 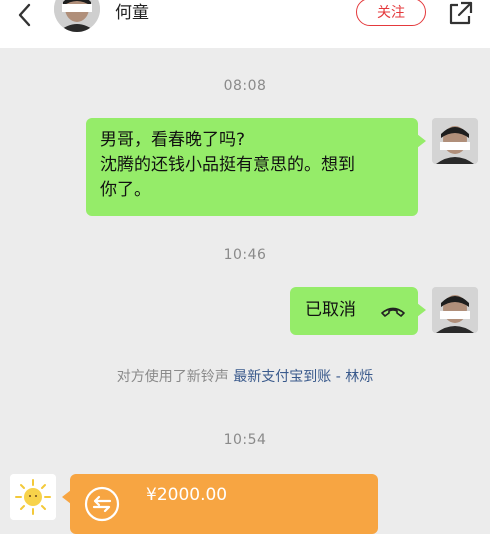 I want to click on message-line: 沈腾的还钱小品挺有意思的。想到, so click(x=227, y=165).